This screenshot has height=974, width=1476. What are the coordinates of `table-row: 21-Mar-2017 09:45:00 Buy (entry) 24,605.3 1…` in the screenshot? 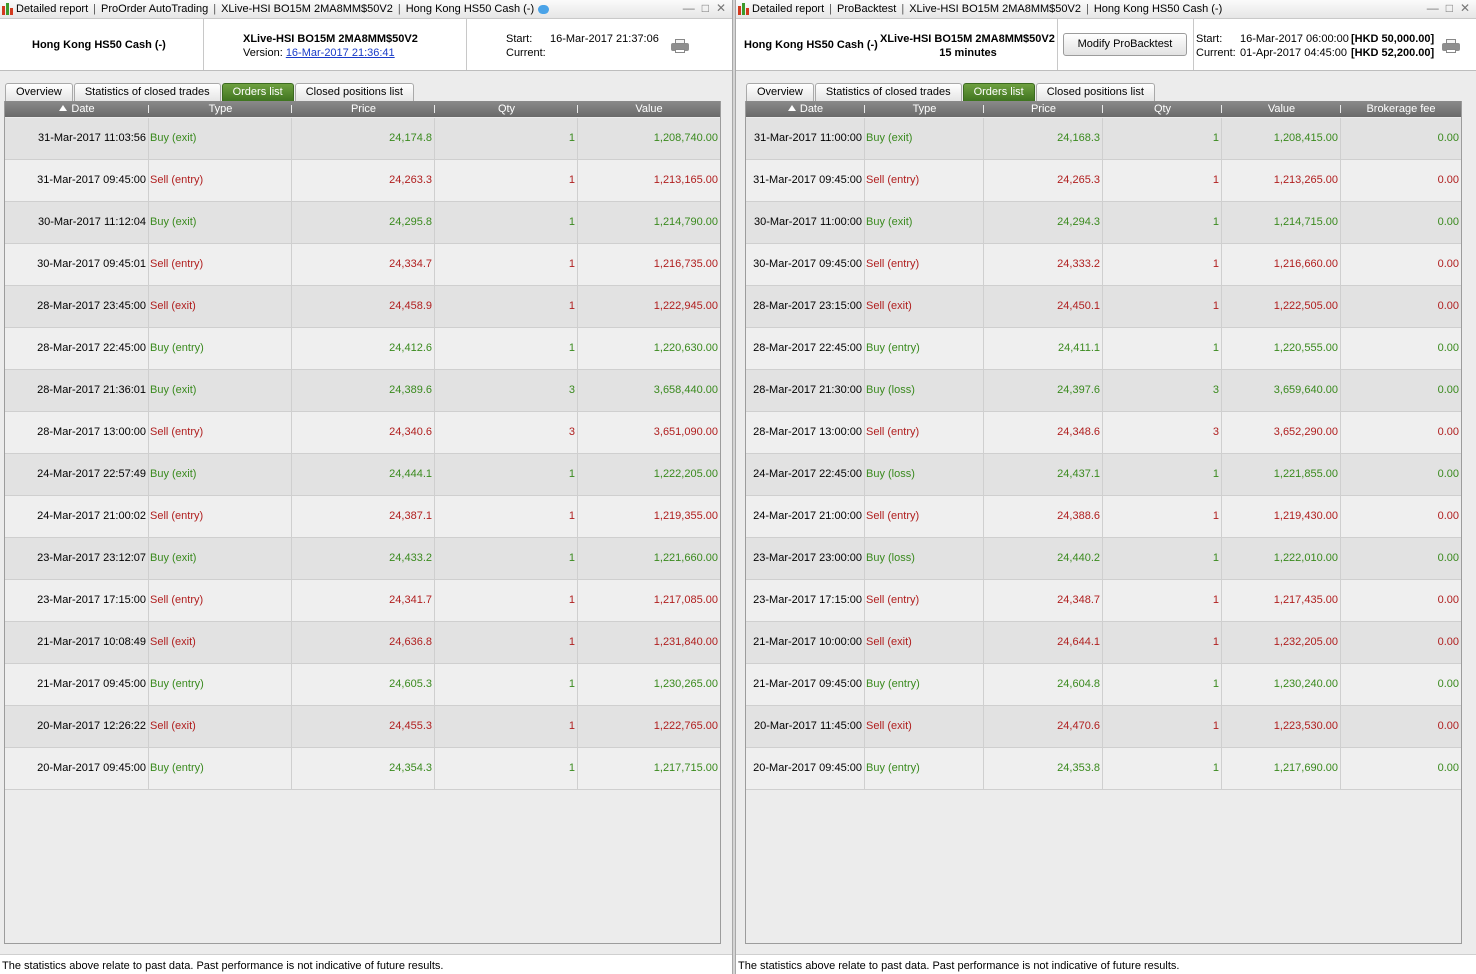 It's located at (362, 685).